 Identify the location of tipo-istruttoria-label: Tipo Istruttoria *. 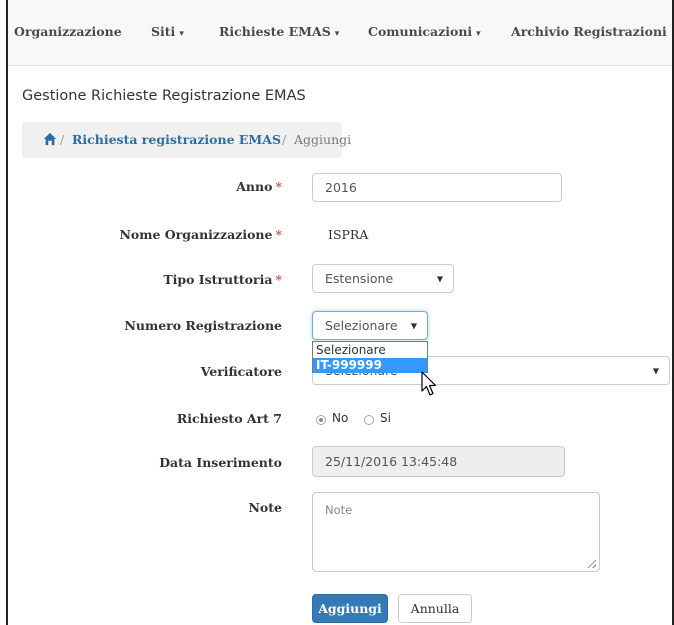
(222, 279).